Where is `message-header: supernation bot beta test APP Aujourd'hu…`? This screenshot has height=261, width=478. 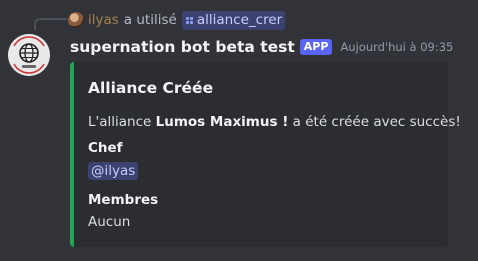 message-header: supernation bot beta test APP Aujourd'hu… is located at coordinates (261, 47).